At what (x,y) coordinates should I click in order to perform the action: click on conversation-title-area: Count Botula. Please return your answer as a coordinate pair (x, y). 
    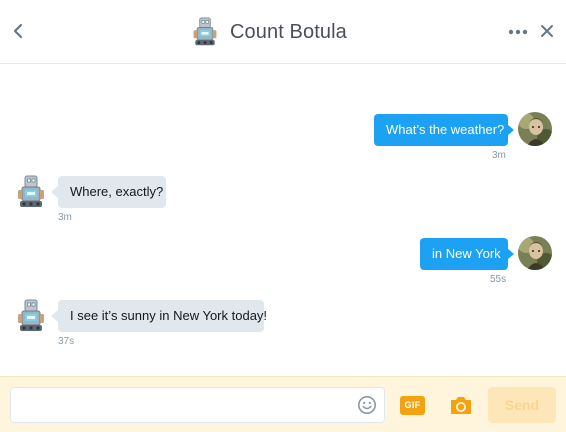
    Looking at the image, I should click on (268, 32).